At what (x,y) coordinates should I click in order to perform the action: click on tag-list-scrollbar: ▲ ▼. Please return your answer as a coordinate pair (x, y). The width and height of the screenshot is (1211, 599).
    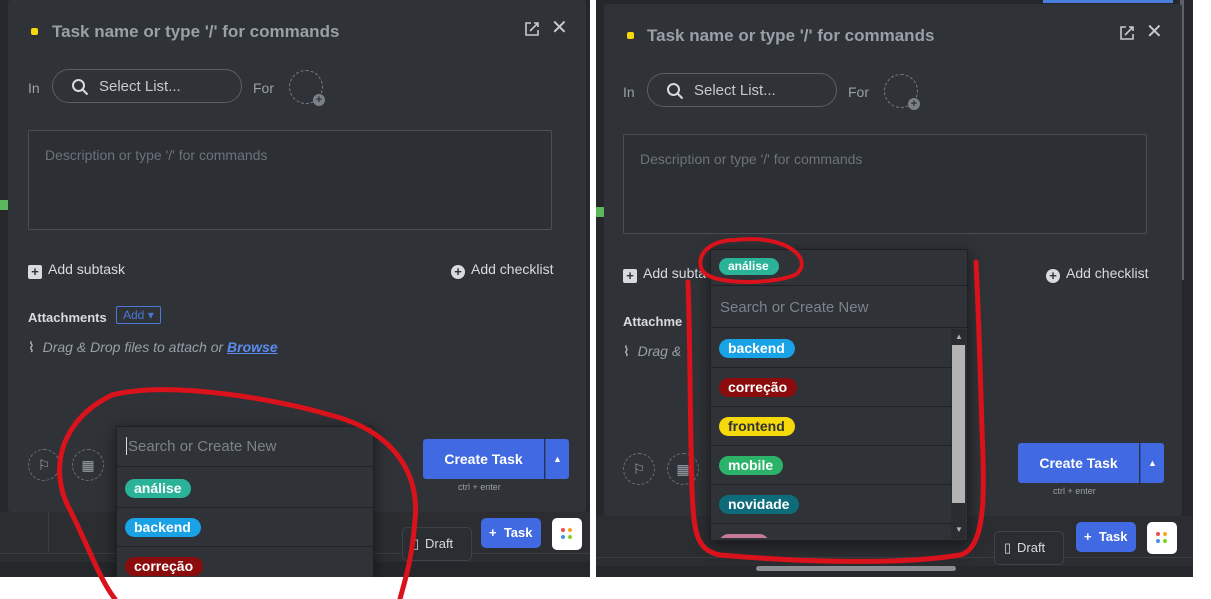
    Looking at the image, I should click on (958, 434).